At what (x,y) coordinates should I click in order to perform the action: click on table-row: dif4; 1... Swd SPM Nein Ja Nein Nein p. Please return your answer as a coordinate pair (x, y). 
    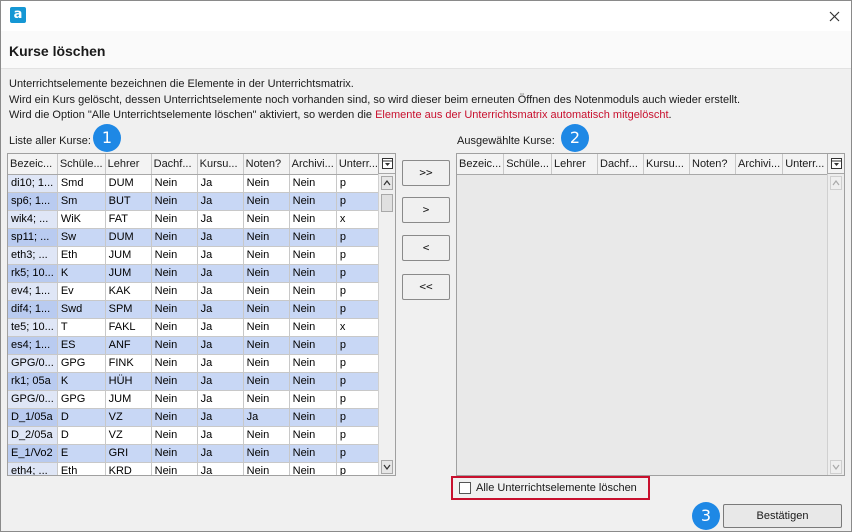
    Looking at the image, I should click on (196, 309).